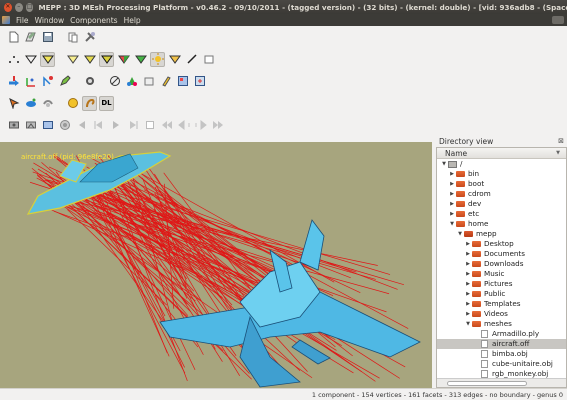  Describe the element at coordinates (13, 37) in the screenshot. I see `new-icon` at that location.